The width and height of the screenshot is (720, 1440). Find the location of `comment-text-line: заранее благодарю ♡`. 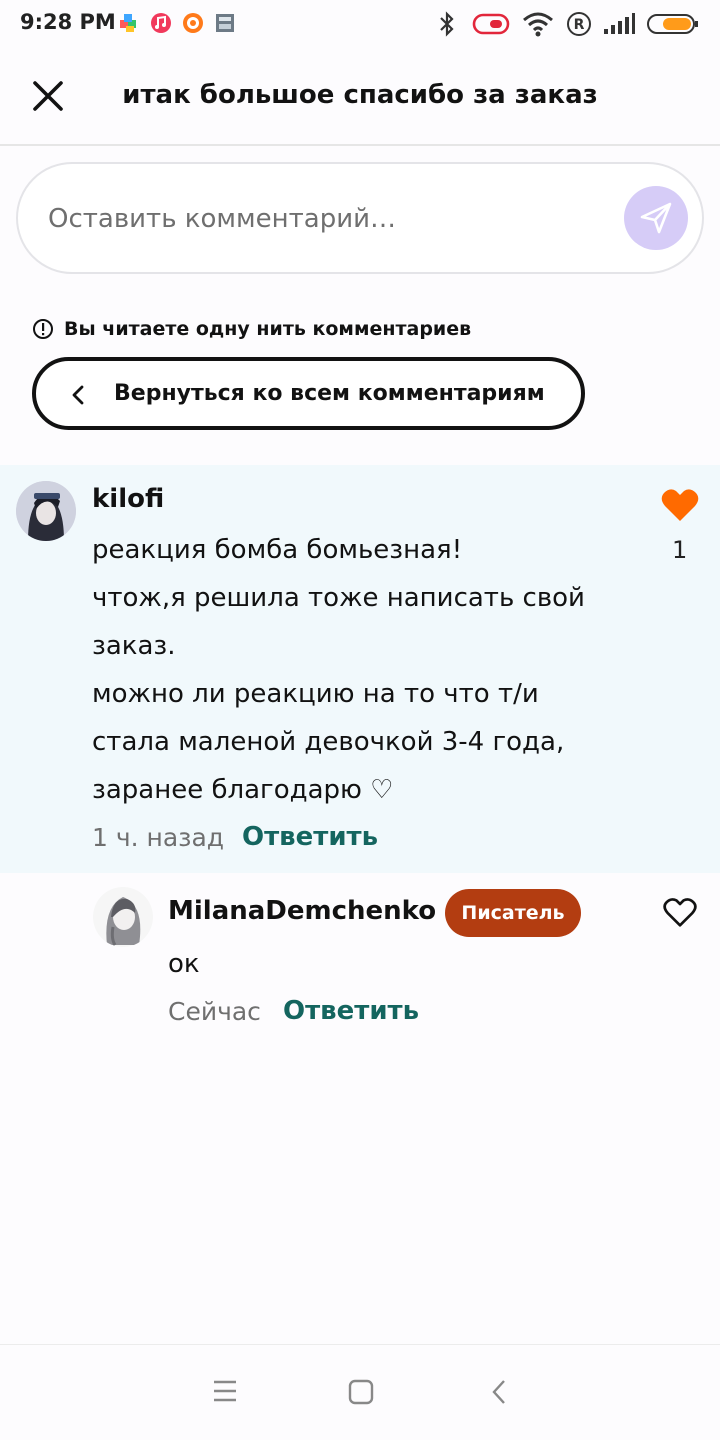

comment-text-line: заранее благодарю ♡ is located at coordinates (243, 790).